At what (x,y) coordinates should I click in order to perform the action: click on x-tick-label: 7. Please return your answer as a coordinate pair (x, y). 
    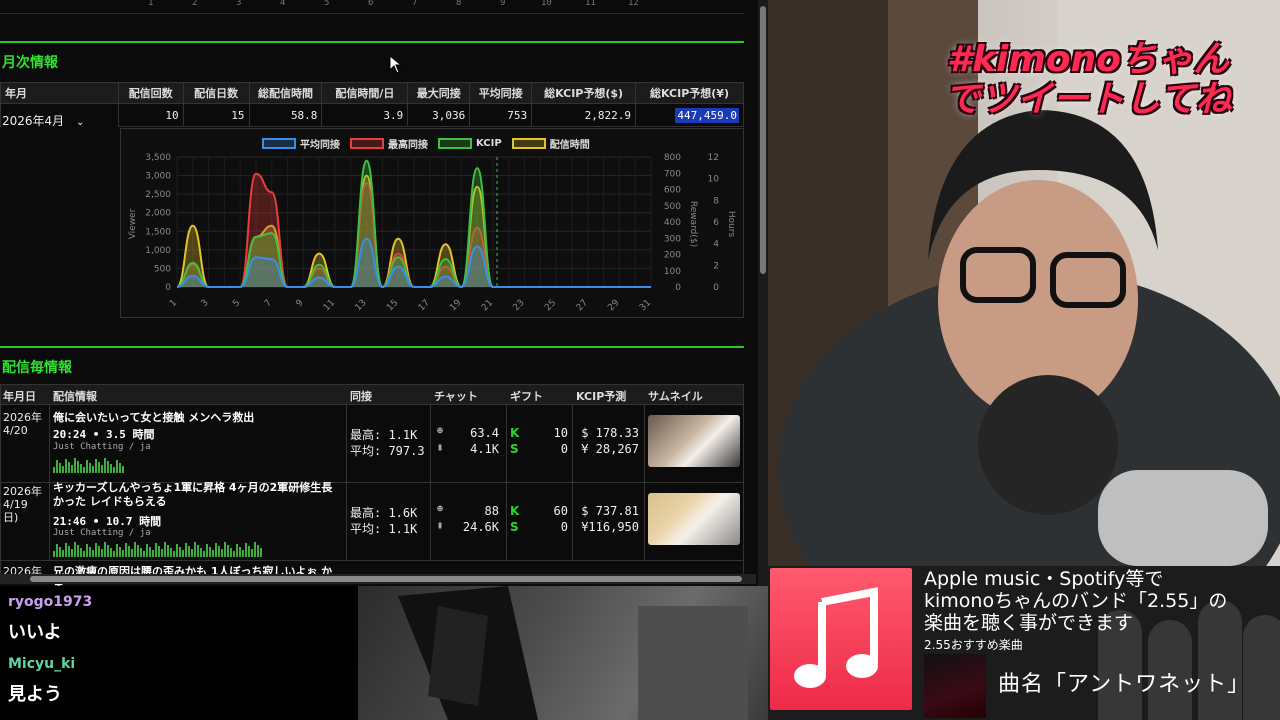
    Looking at the image, I should click on (268, 303).